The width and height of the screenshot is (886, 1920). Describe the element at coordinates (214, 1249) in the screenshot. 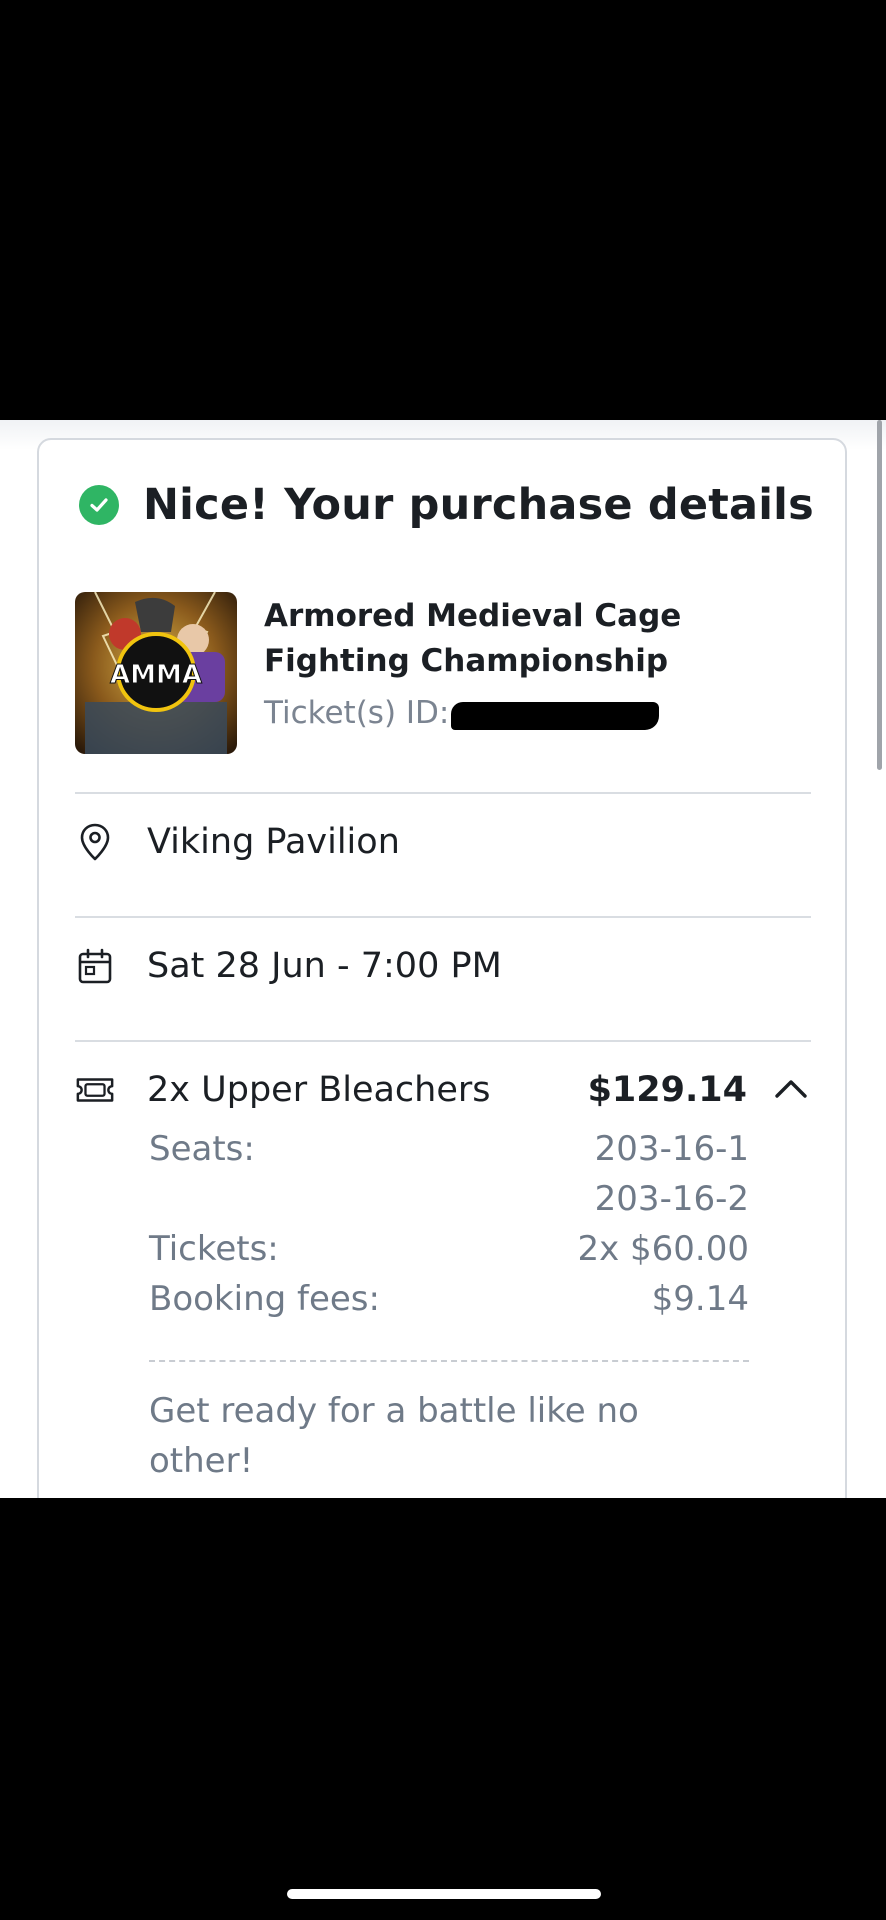

I see `tickets-label: Tickets:` at that location.